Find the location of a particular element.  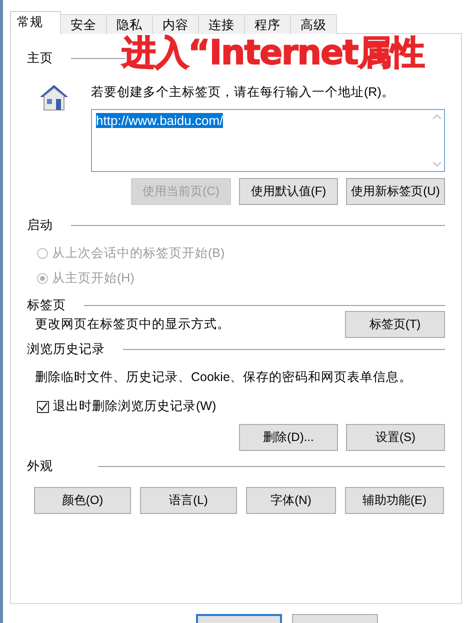

checkbox-label: 退出时删除浏览历史记录(W) is located at coordinates (134, 406).